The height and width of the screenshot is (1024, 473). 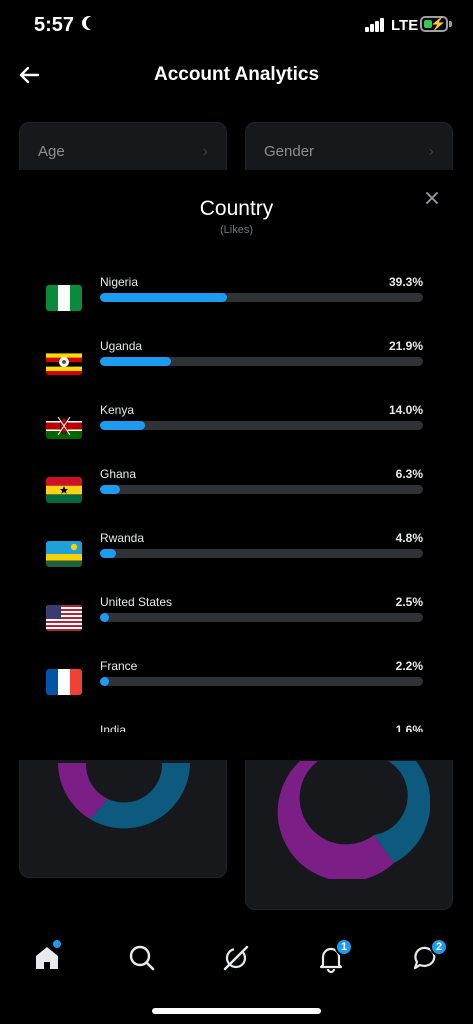 I want to click on age-donut-chart, so click(x=124, y=796).